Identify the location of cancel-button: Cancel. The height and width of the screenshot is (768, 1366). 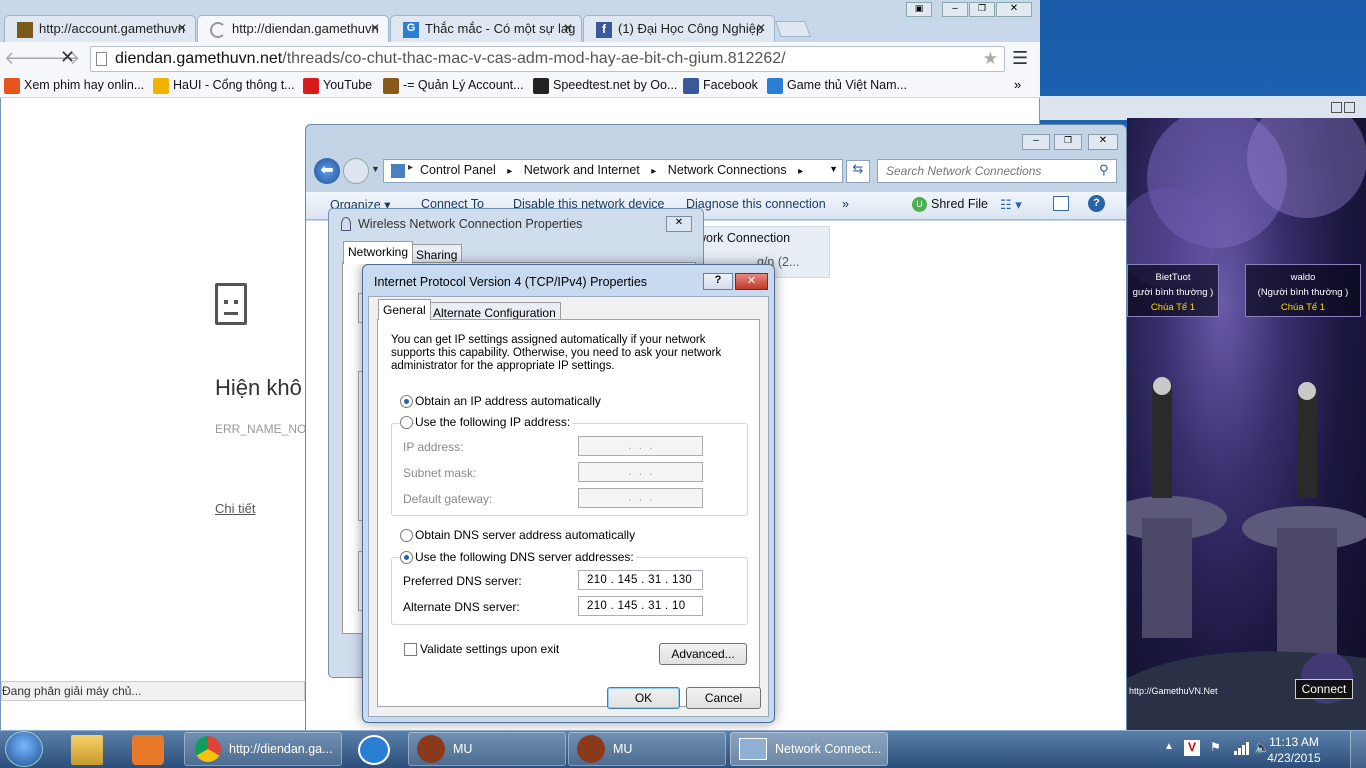
(723, 698).